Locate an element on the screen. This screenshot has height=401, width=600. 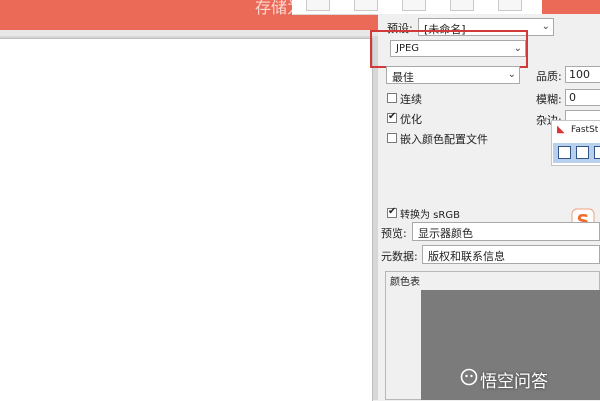
two-up-view-button is located at coordinates (414, 5).